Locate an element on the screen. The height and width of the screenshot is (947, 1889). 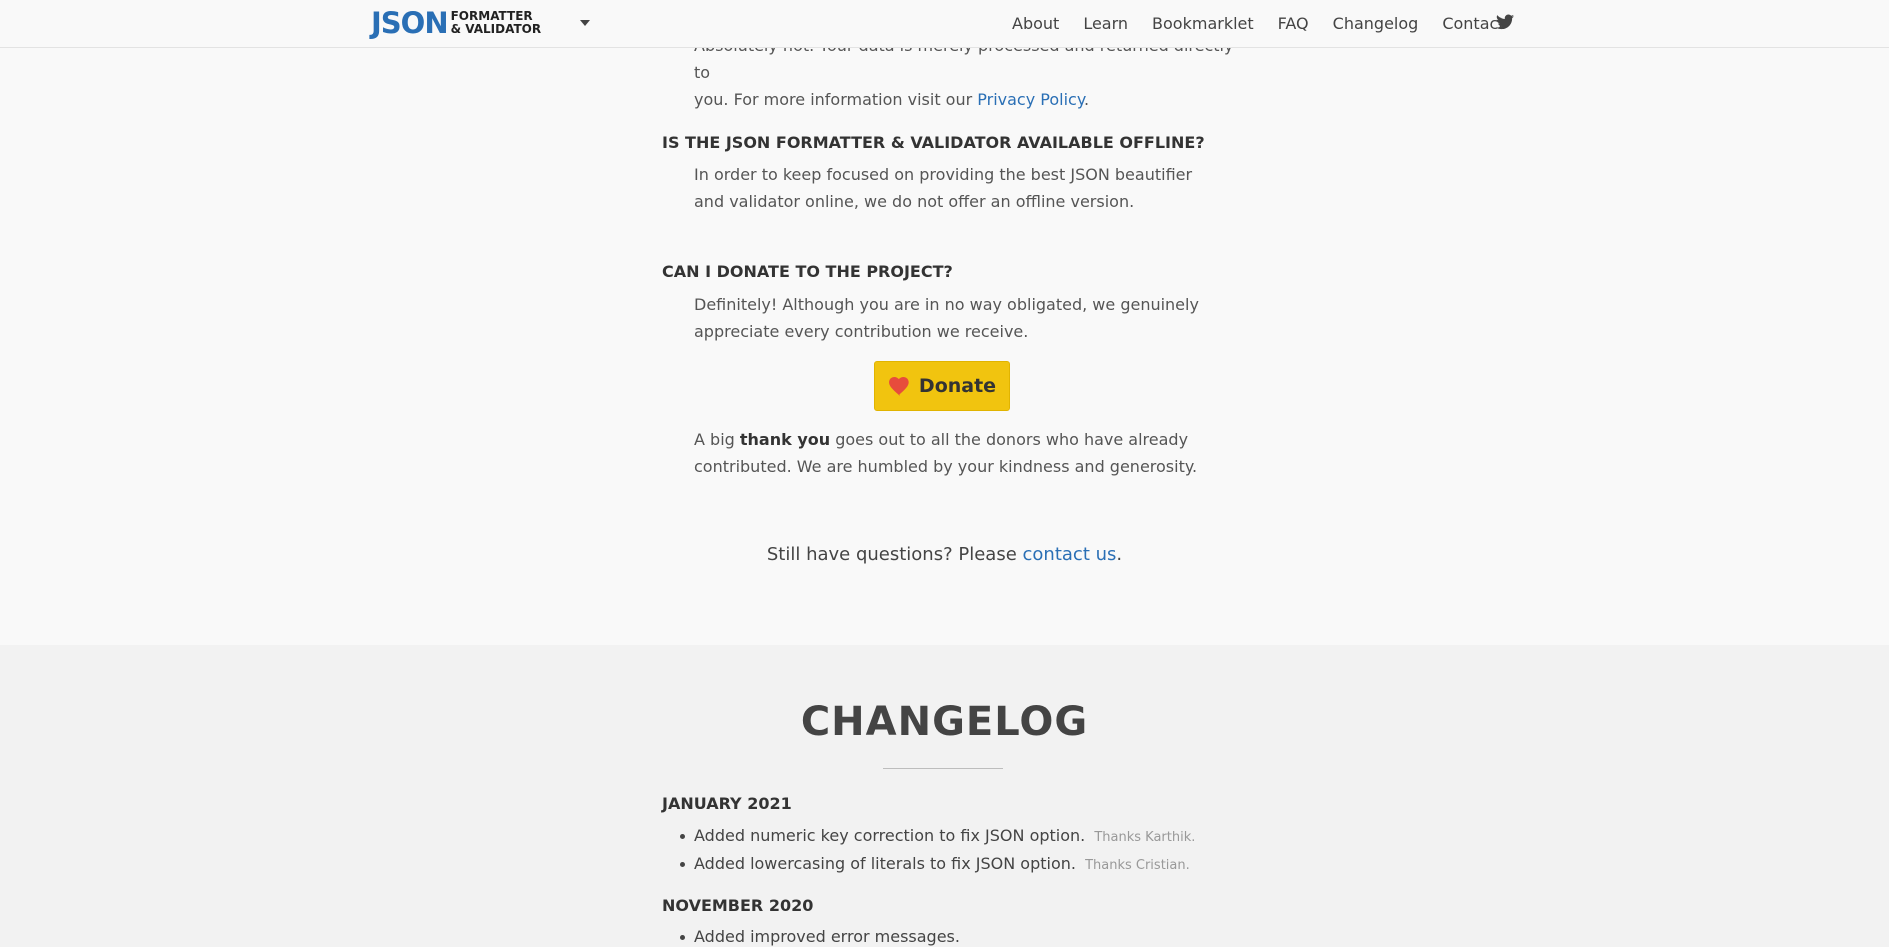
faq-answer-line2-prefix: you. For more information visit our is located at coordinates (836, 99).